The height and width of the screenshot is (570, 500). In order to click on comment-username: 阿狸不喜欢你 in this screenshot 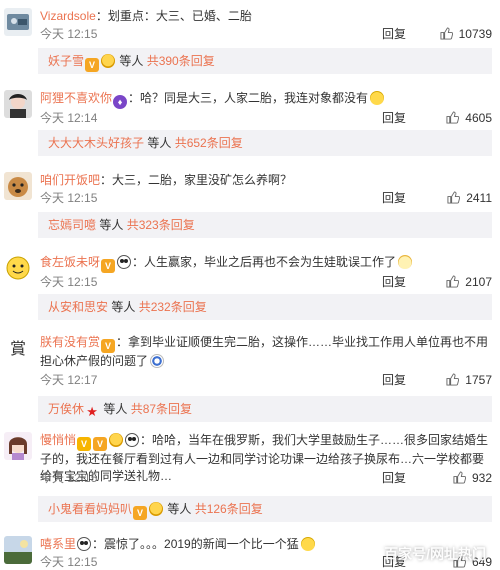, I will do `click(76, 98)`.